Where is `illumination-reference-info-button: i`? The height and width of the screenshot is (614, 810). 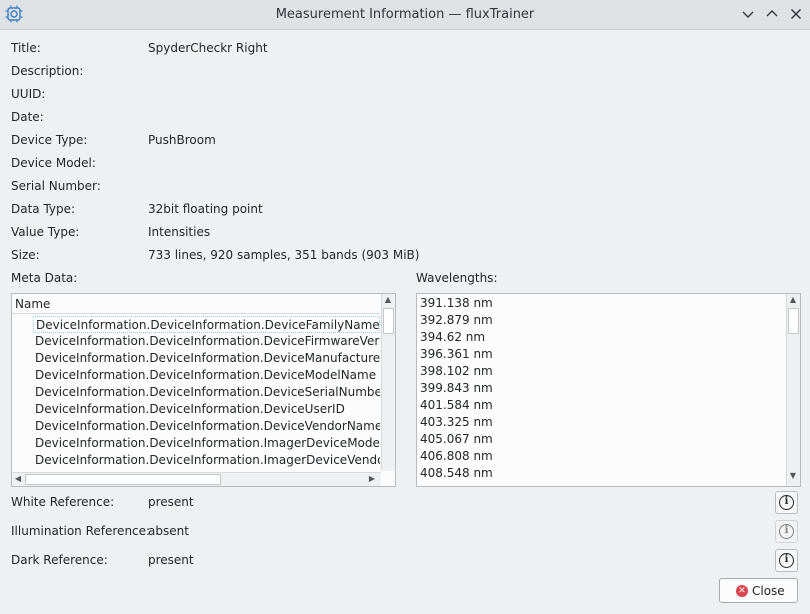 illumination-reference-info-button: i is located at coordinates (786, 531).